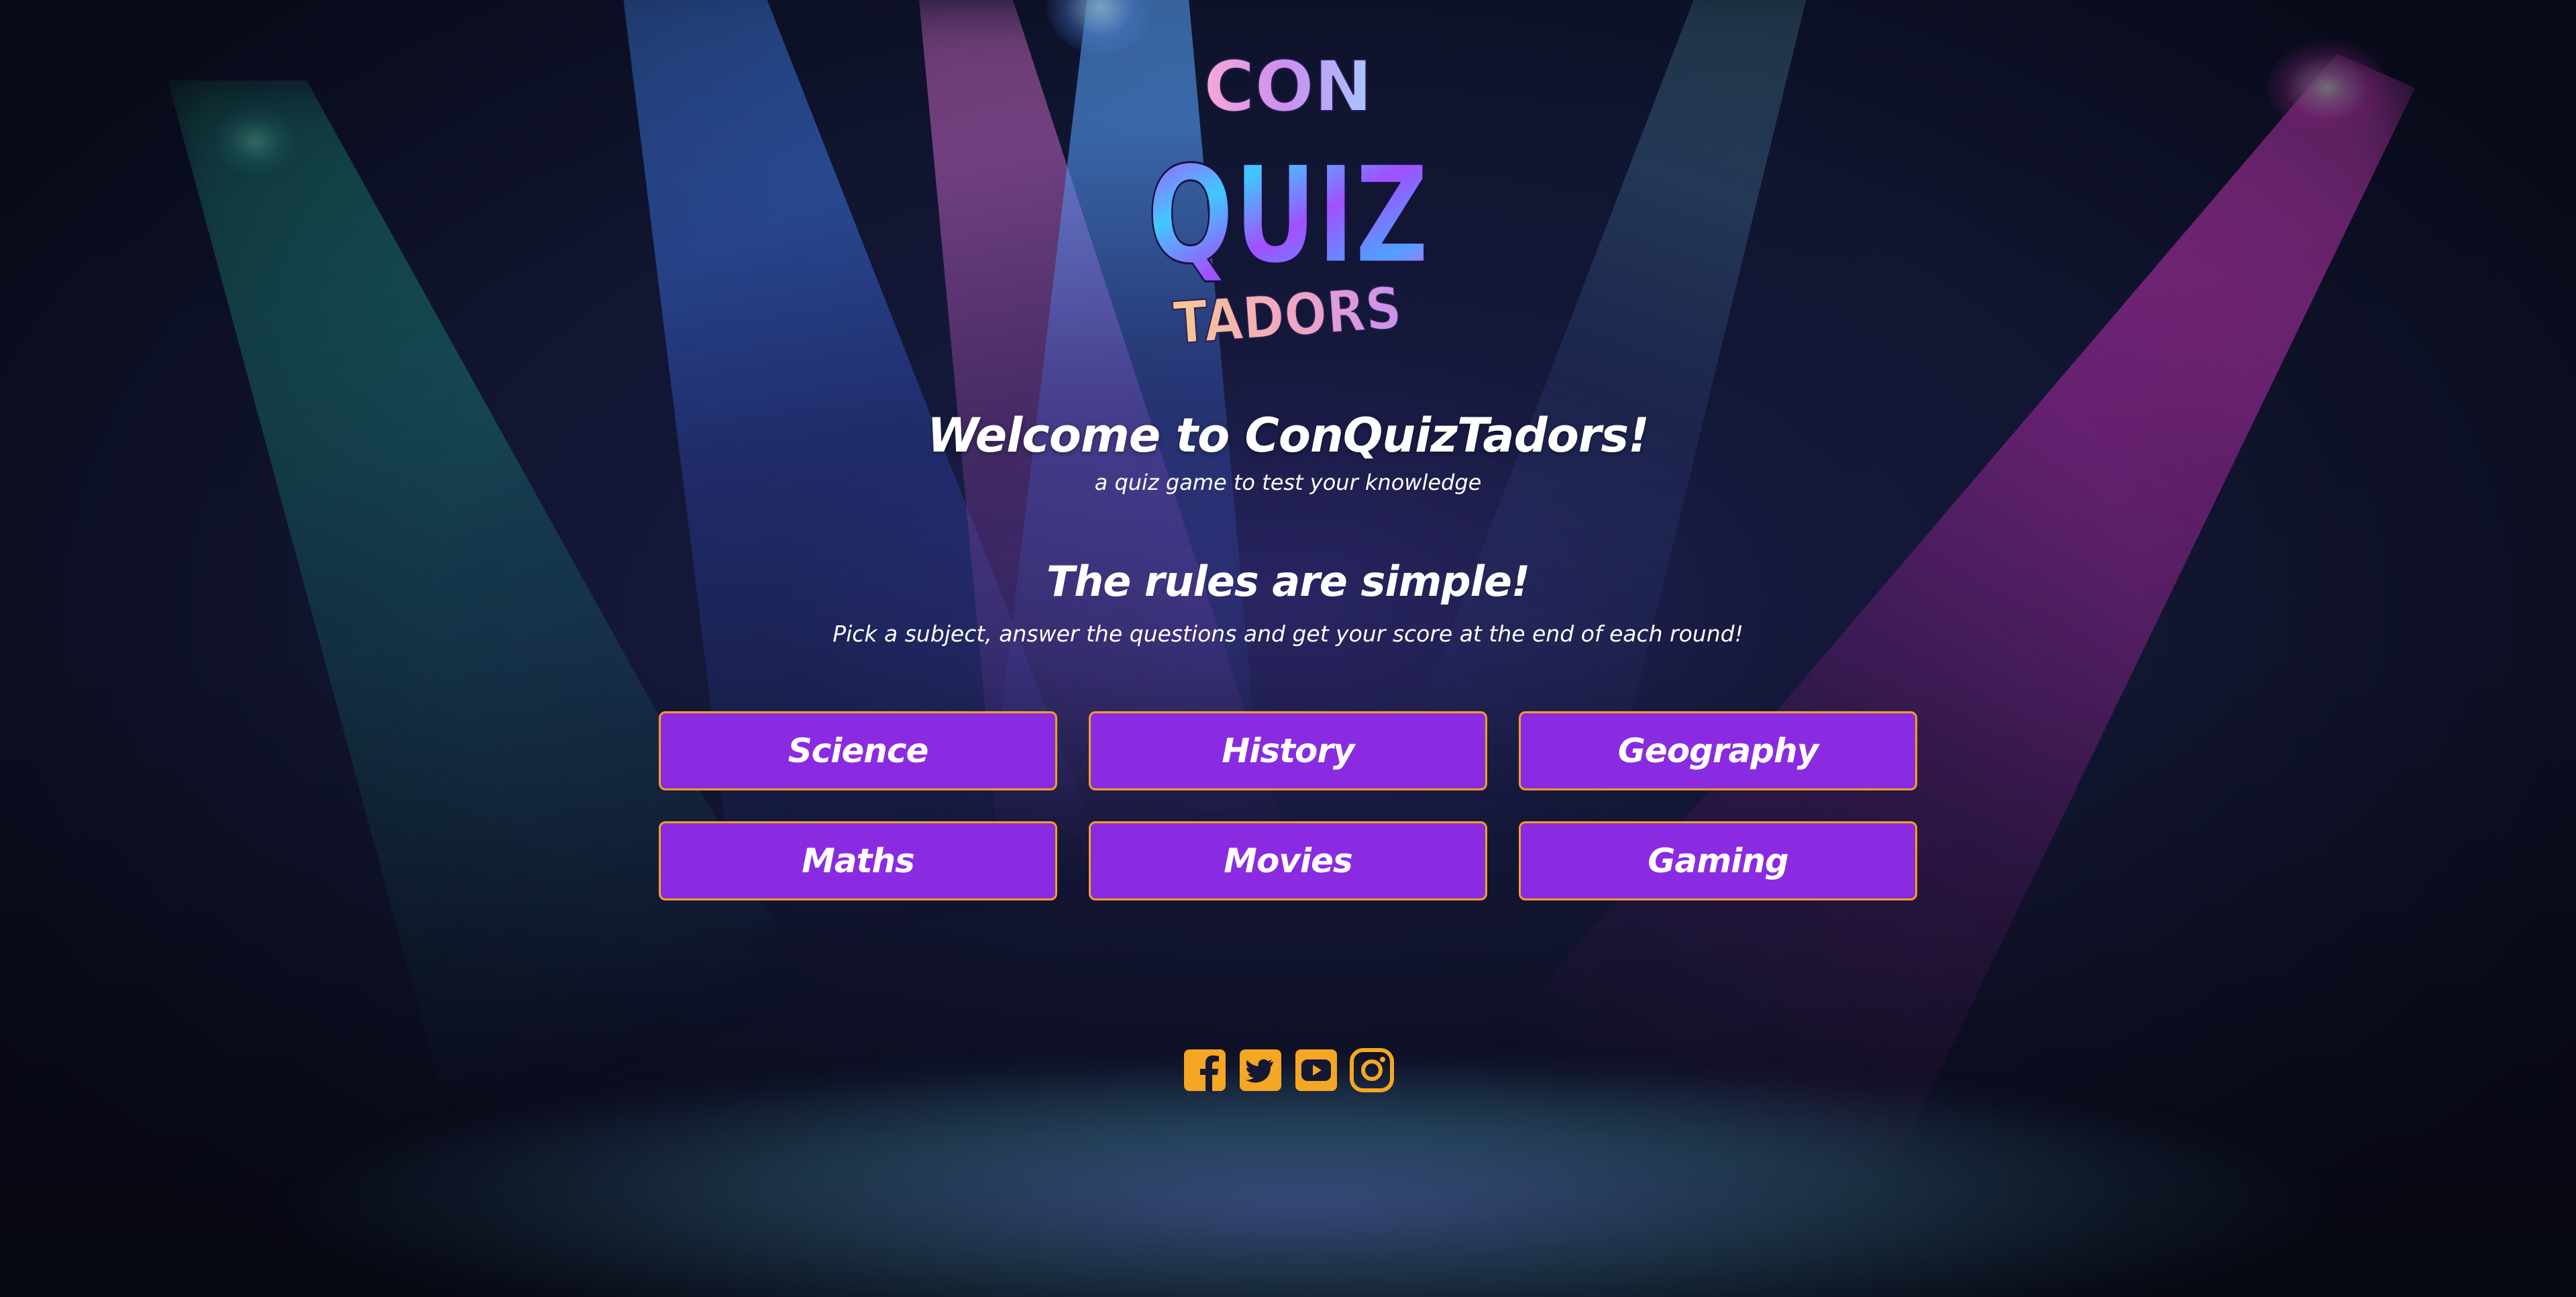 This screenshot has height=1297, width=2576. Describe the element at coordinates (1308, 1182) in the screenshot. I see `stage-floor-glow` at that location.